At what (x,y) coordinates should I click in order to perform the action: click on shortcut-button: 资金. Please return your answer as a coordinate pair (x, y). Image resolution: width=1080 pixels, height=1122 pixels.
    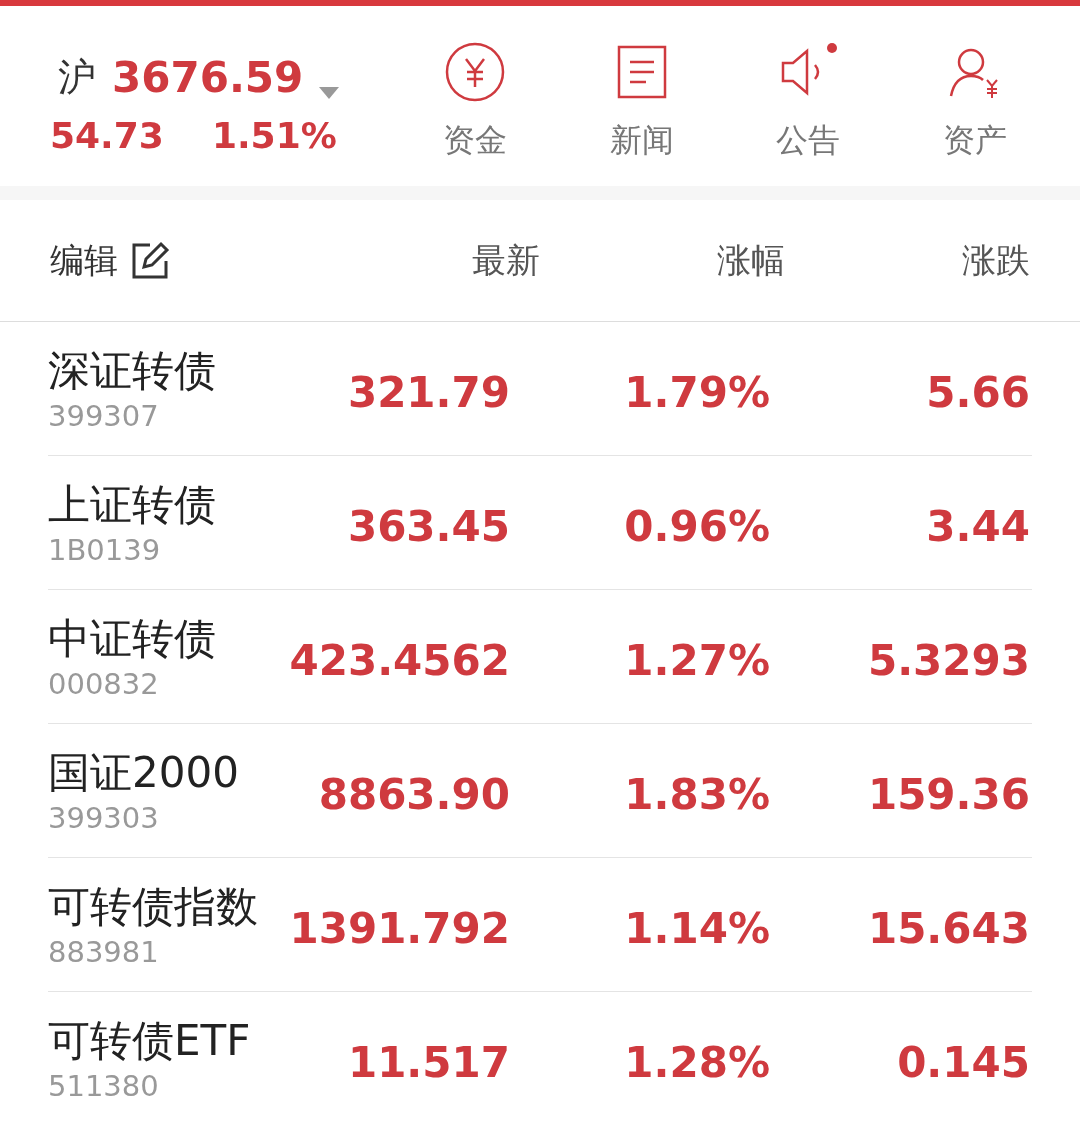
    Looking at the image, I should click on (475, 102).